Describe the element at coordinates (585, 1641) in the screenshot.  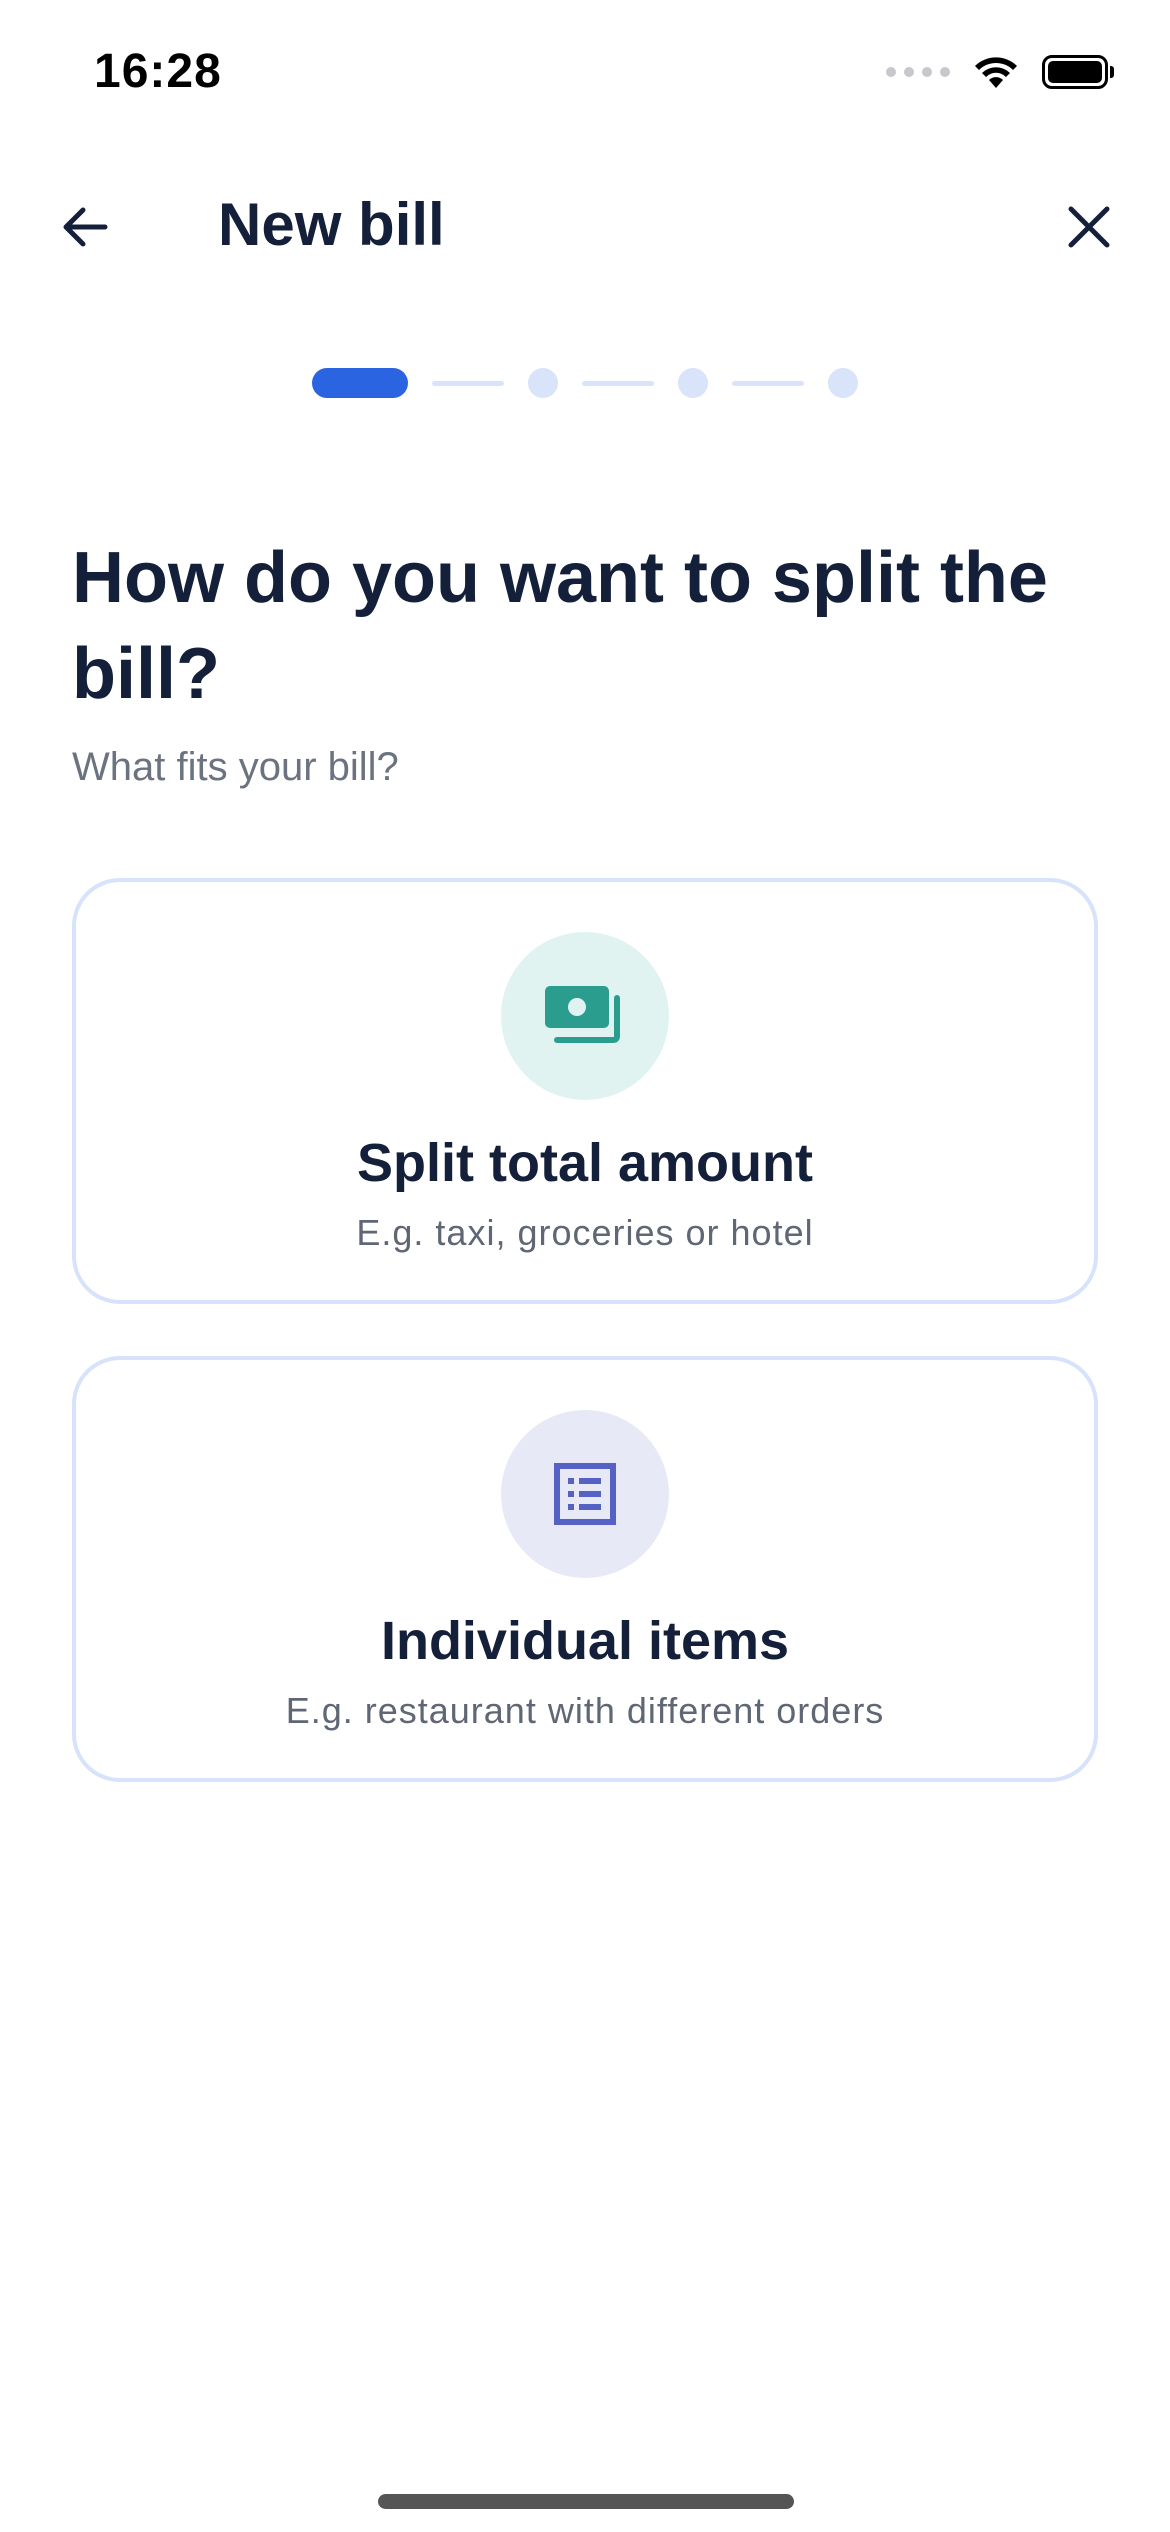
I see `option-title: Individual items` at that location.